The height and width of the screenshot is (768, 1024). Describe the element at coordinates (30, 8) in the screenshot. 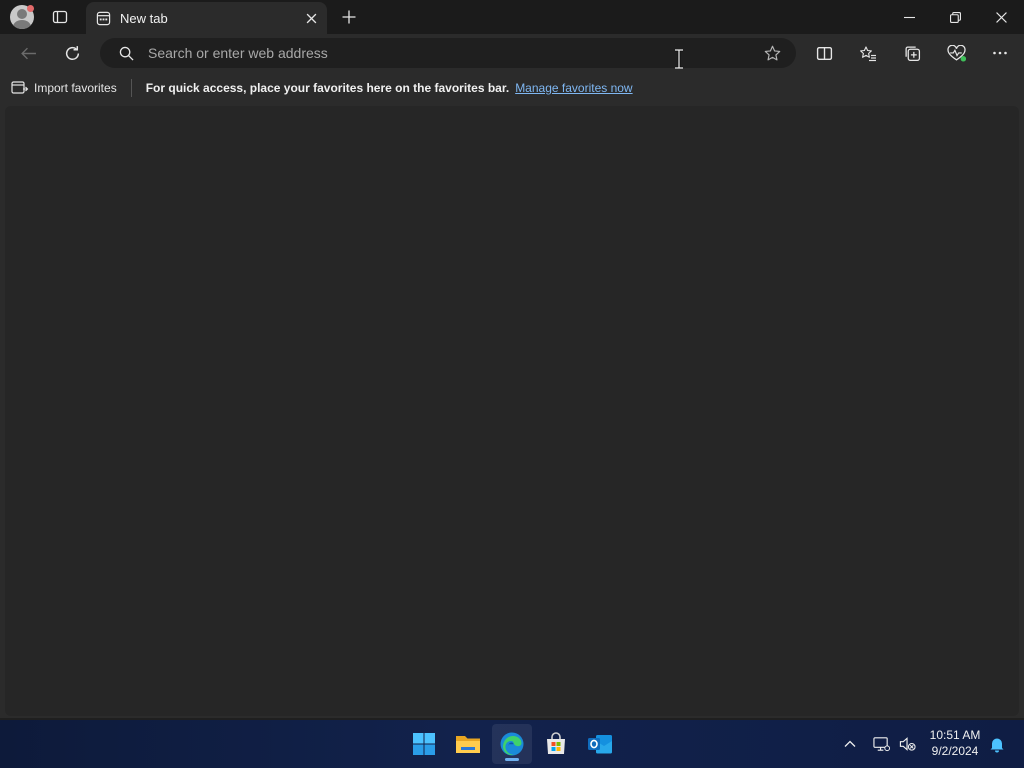

I see `profile-notification-dot` at that location.